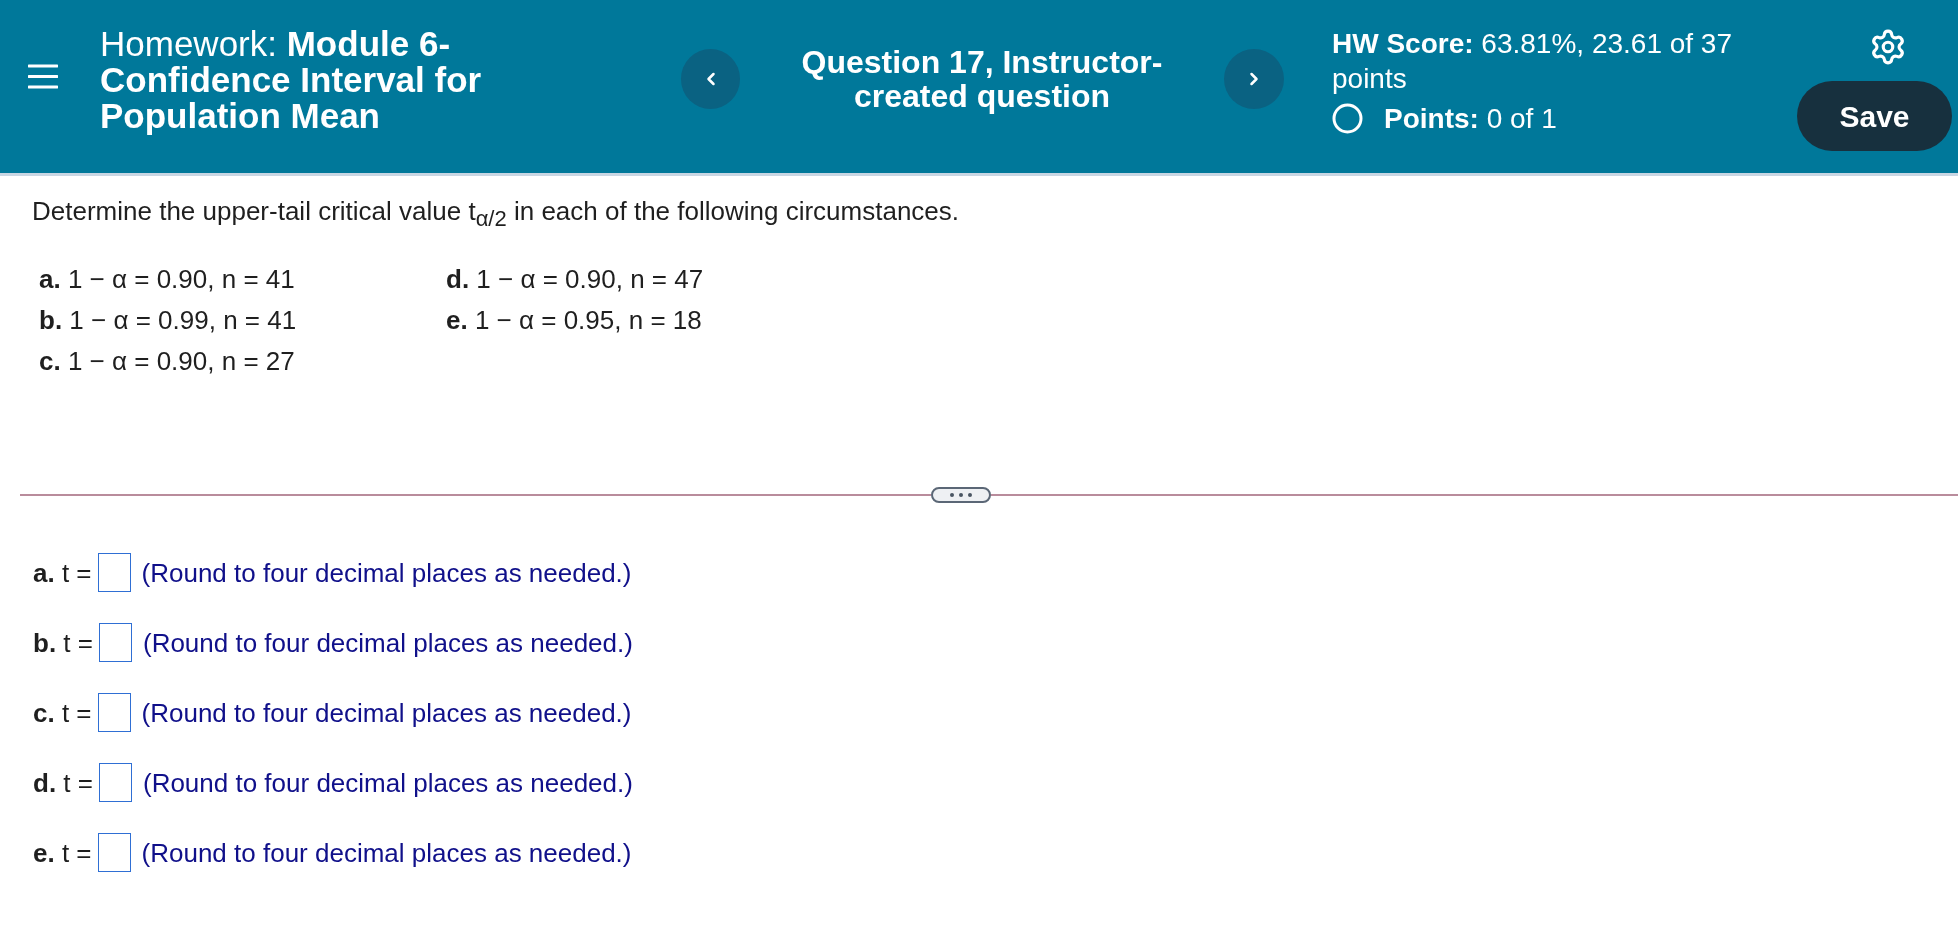  Describe the element at coordinates (63, 642) in the screenshot. I see `answer-label: b. t =` at that location.